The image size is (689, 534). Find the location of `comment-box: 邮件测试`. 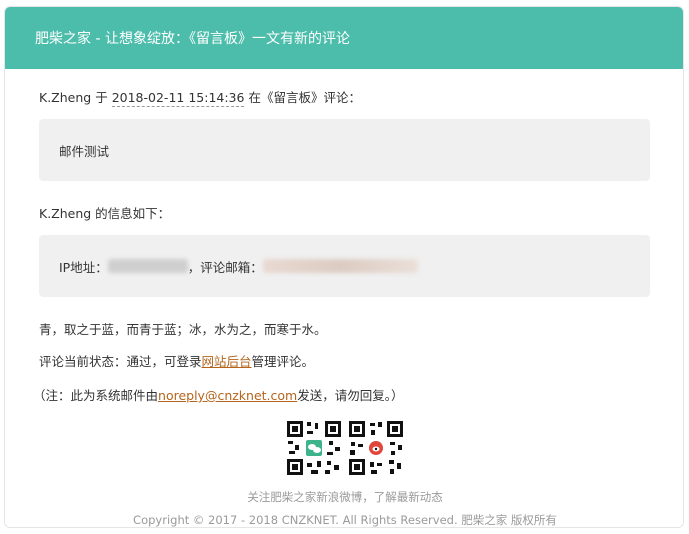

comment-box: 邮件测试 is located at coordinates (344, 150).